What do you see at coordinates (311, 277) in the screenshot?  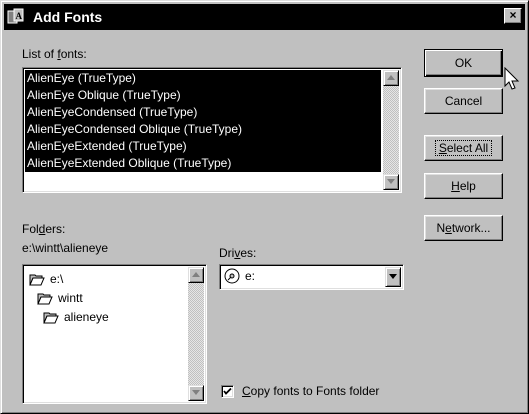 I see `drives-combobox: e:` at bounding box center [311, 277].